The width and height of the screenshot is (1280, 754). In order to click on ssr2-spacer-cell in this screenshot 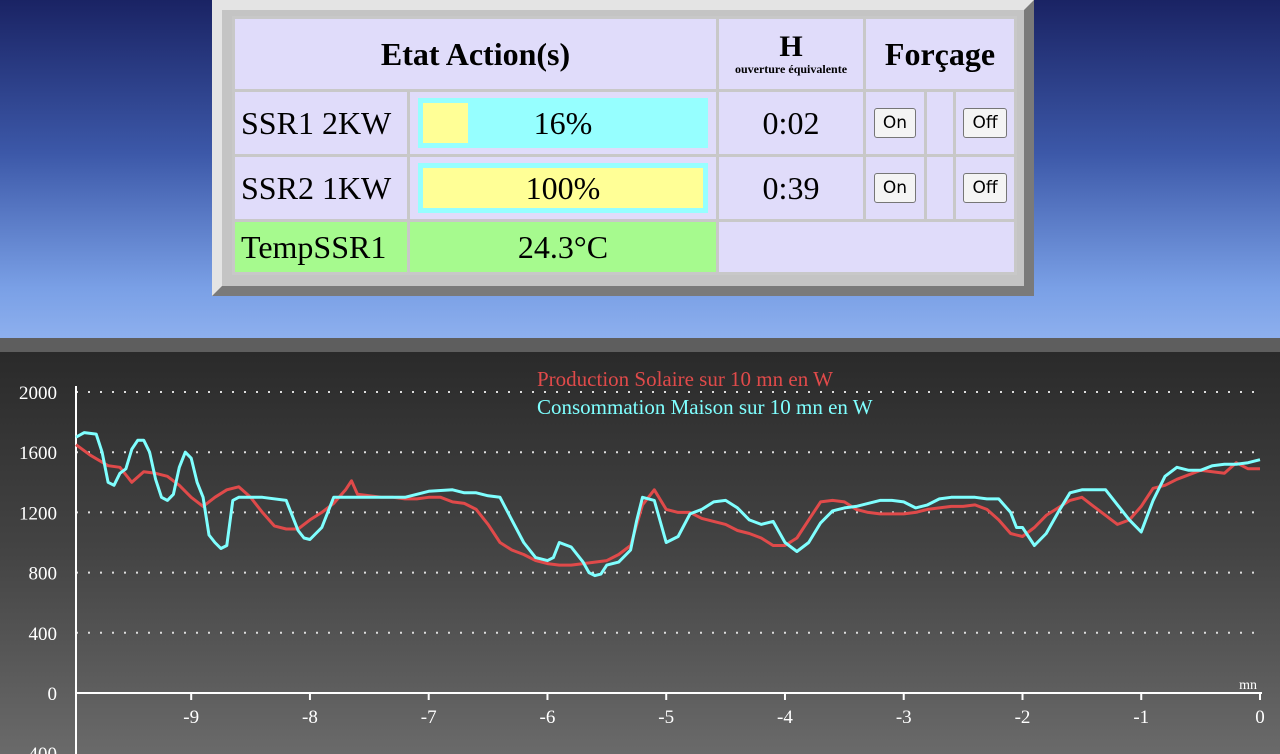, I will do `click(940, 188)`.